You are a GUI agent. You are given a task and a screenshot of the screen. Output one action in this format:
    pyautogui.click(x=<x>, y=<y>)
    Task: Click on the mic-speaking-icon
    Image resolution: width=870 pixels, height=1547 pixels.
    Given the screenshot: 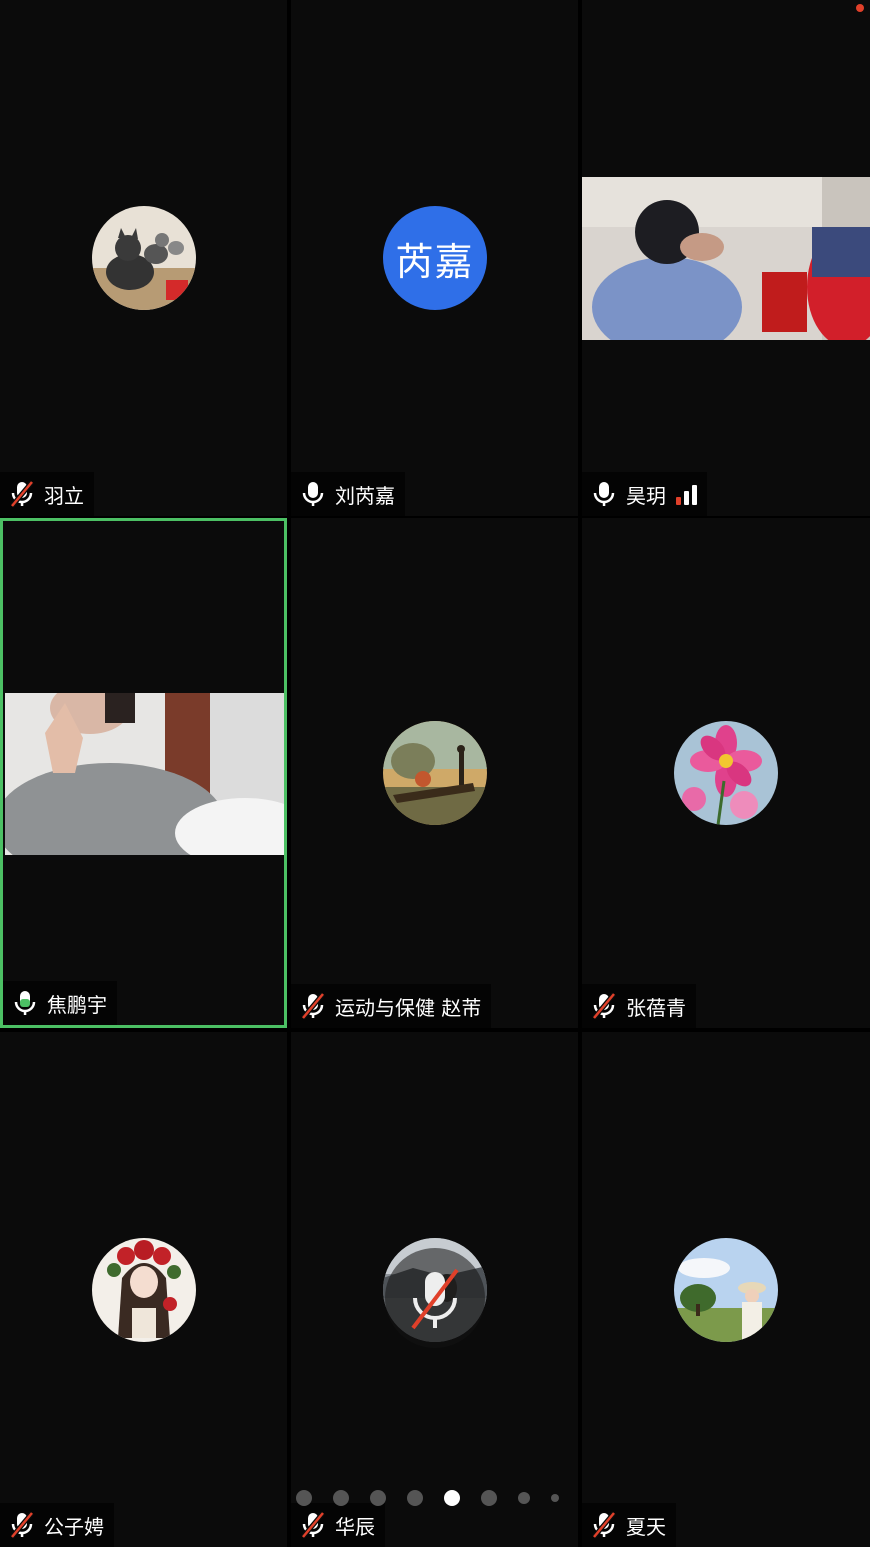 What is the action you would take?
    pyautogui.click(x=25, y=1003)
    